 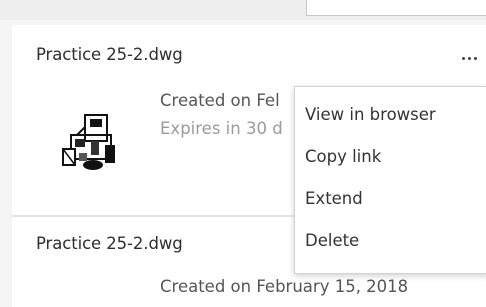 I want to click on menu-item-delete: Delete, so click(x=332, y=240).